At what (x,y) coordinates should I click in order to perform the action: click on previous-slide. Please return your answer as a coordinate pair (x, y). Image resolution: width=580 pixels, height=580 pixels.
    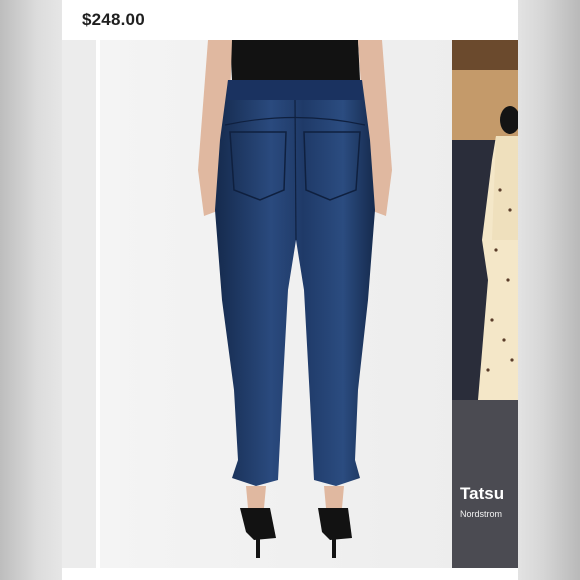
    Looking at the image, I should click on (79, 304).